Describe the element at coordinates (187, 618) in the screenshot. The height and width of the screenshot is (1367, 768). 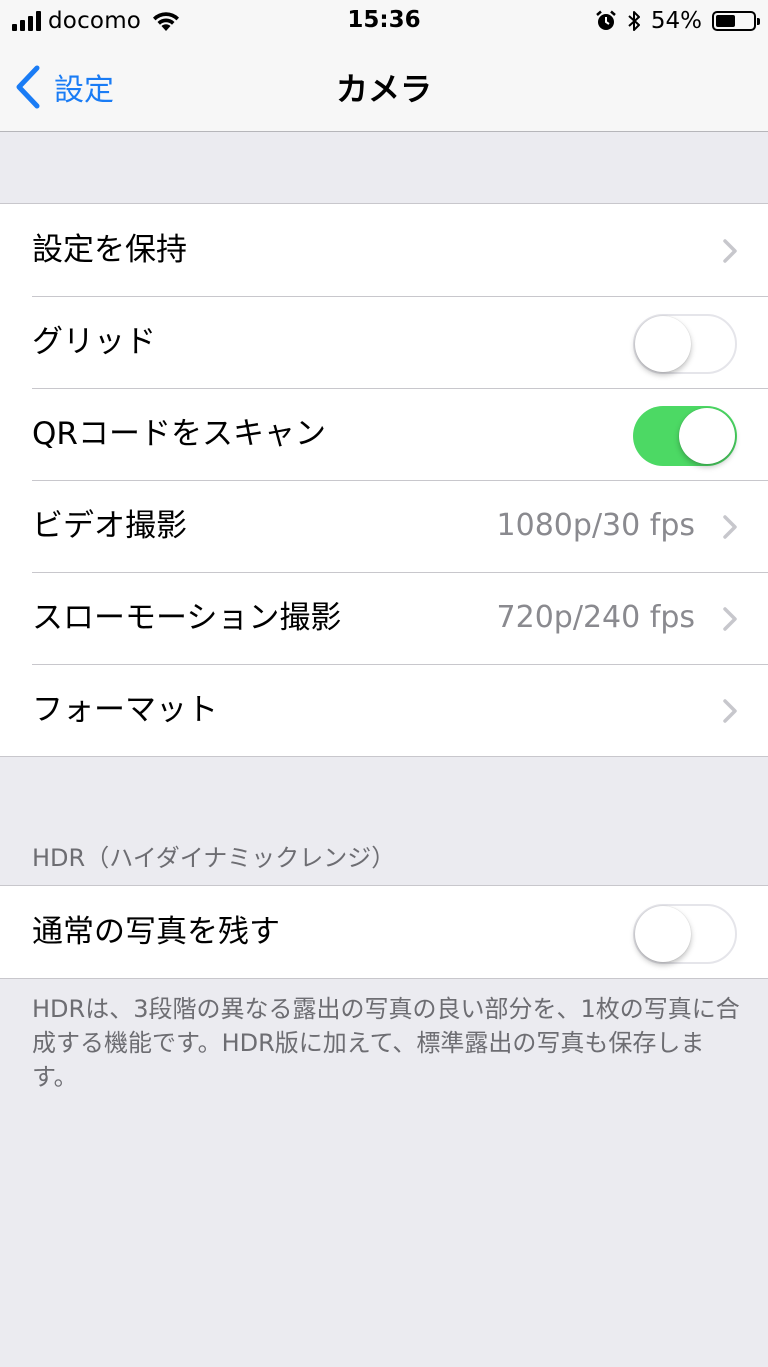
I see `row-label: スローモーション撮影` at that location.